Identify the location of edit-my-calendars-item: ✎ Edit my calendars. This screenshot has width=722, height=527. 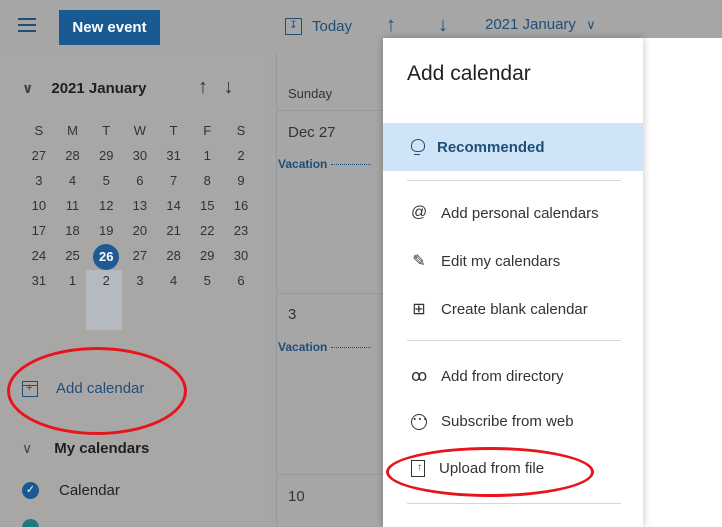
(485, 261).